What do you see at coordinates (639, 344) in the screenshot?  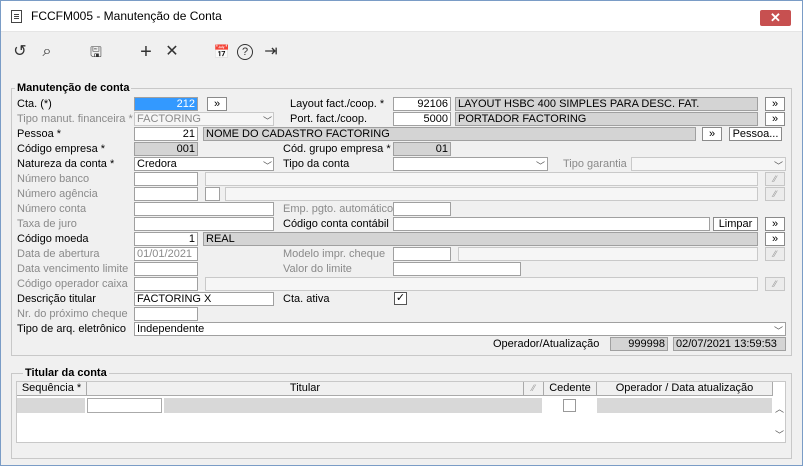 I see `operador-field: 999998` at bounding box center [639, 344].